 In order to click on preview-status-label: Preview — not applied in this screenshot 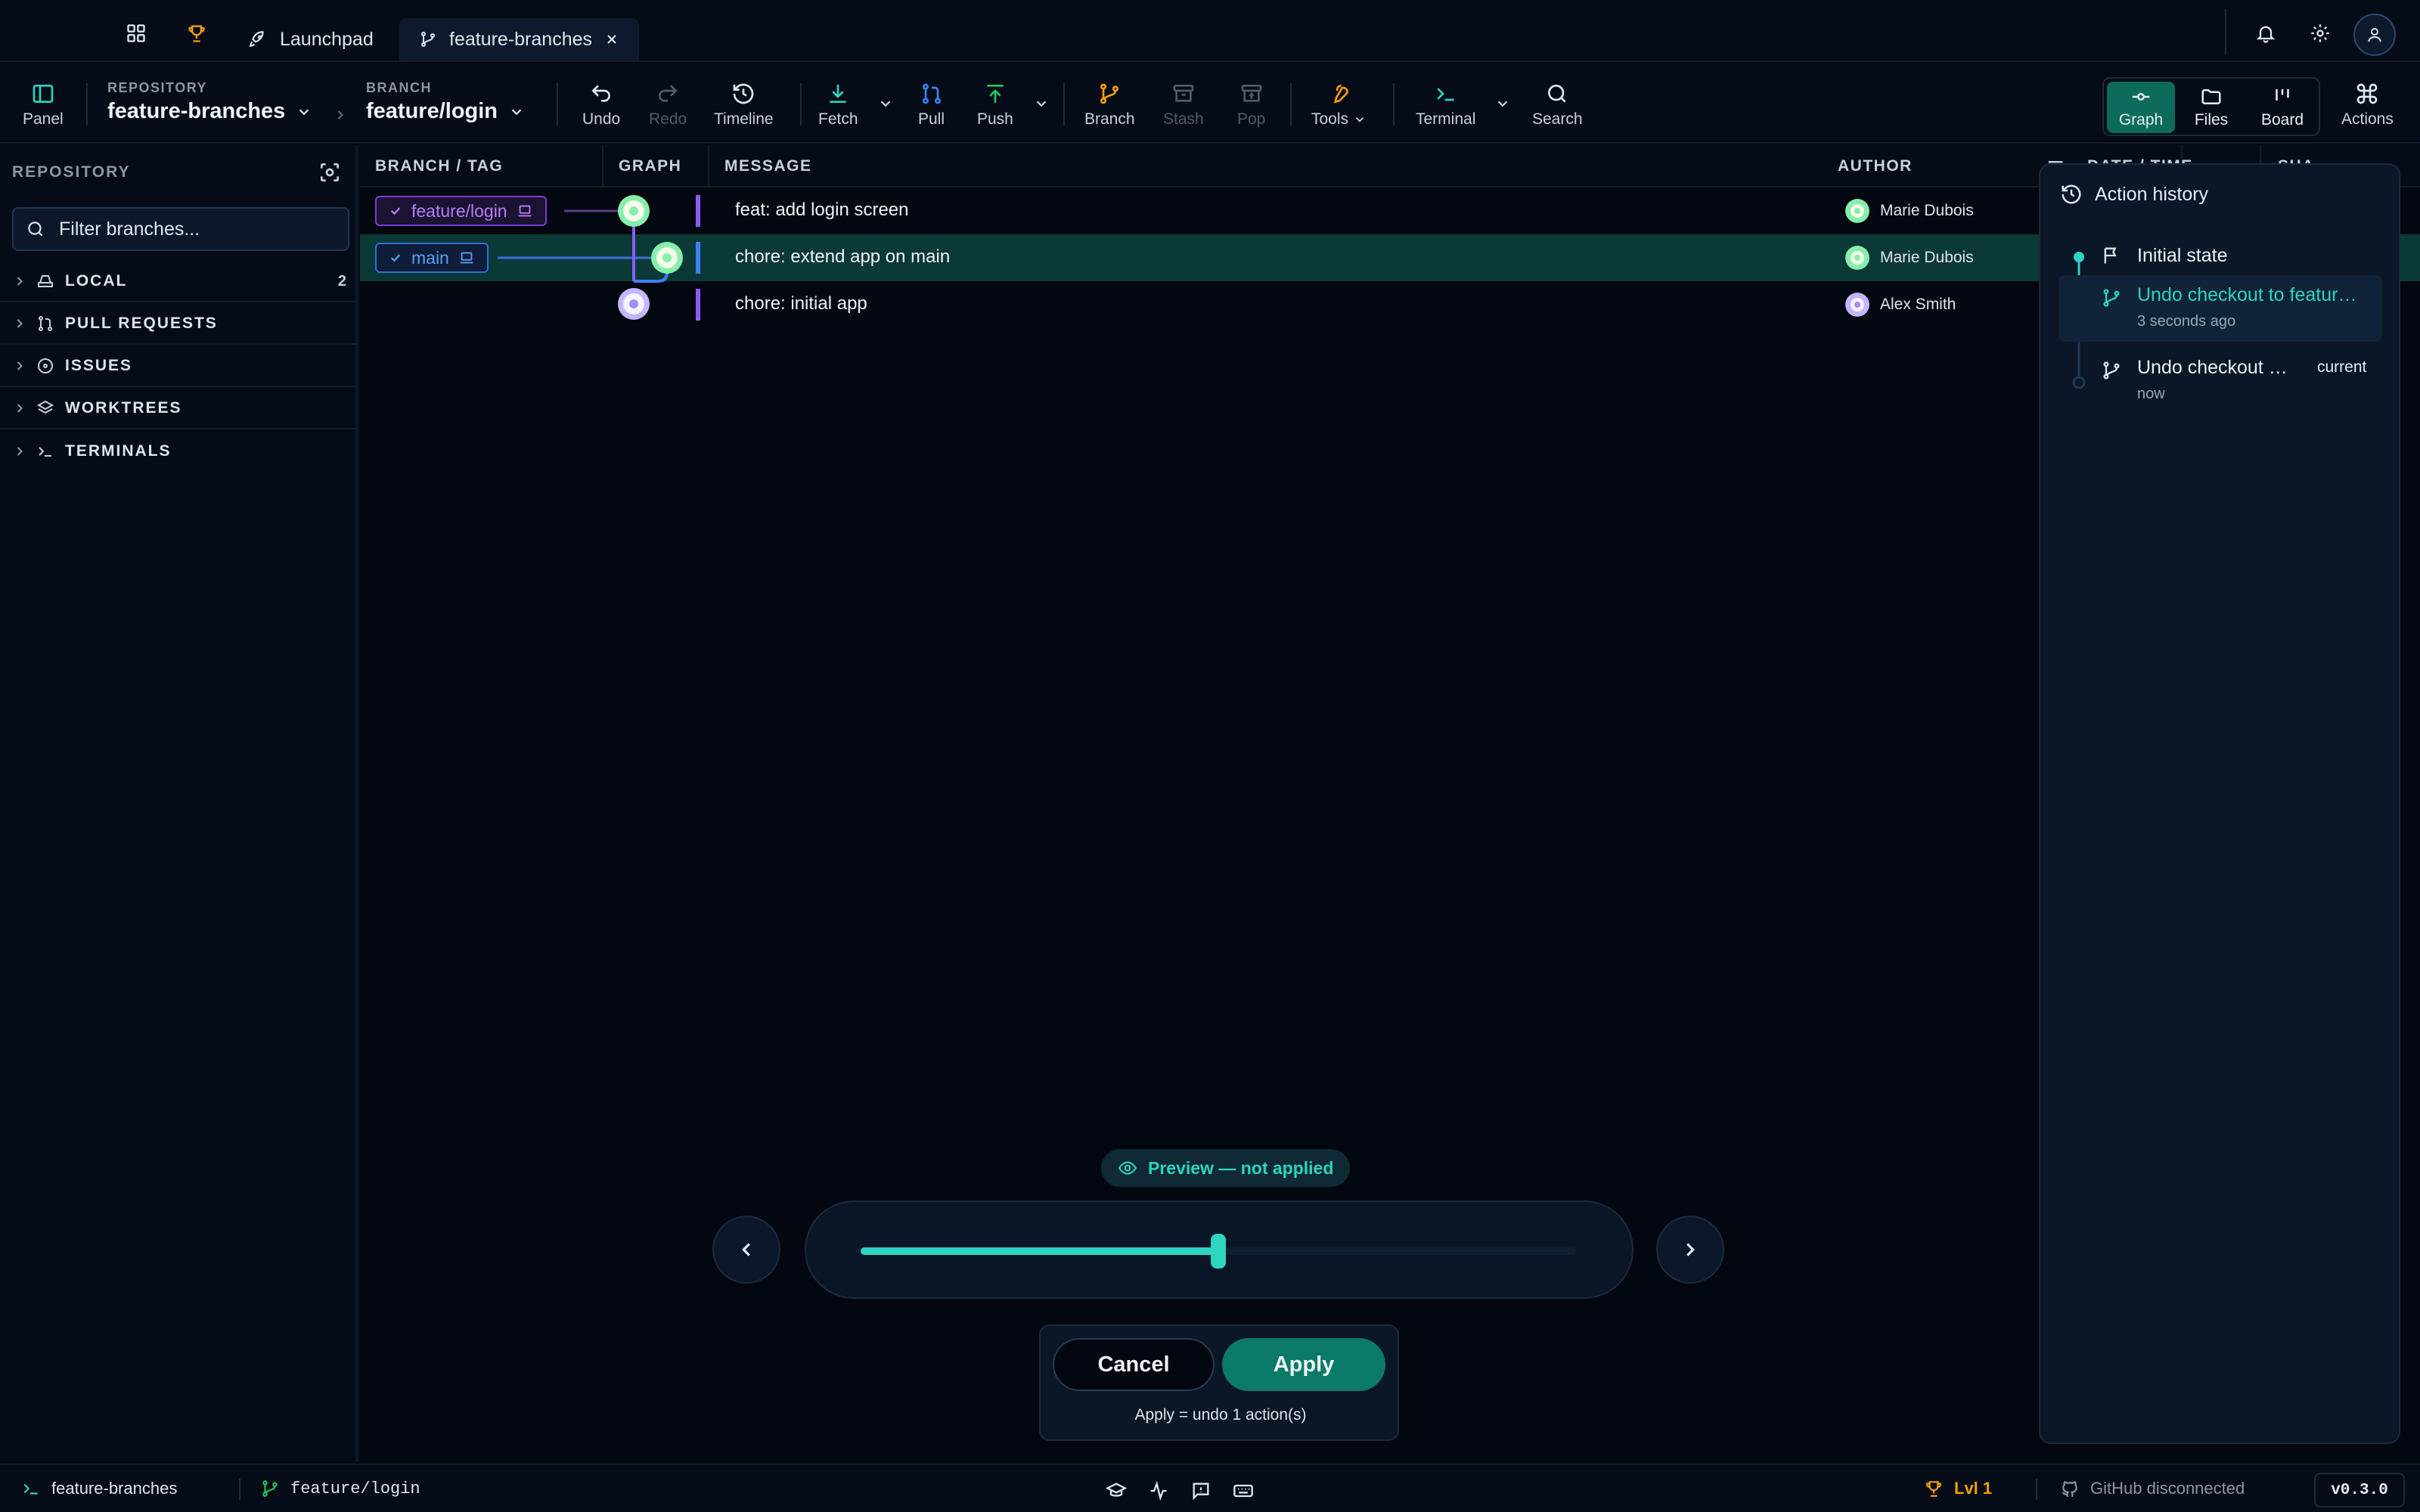, I will do `click(1241, 1167)`.